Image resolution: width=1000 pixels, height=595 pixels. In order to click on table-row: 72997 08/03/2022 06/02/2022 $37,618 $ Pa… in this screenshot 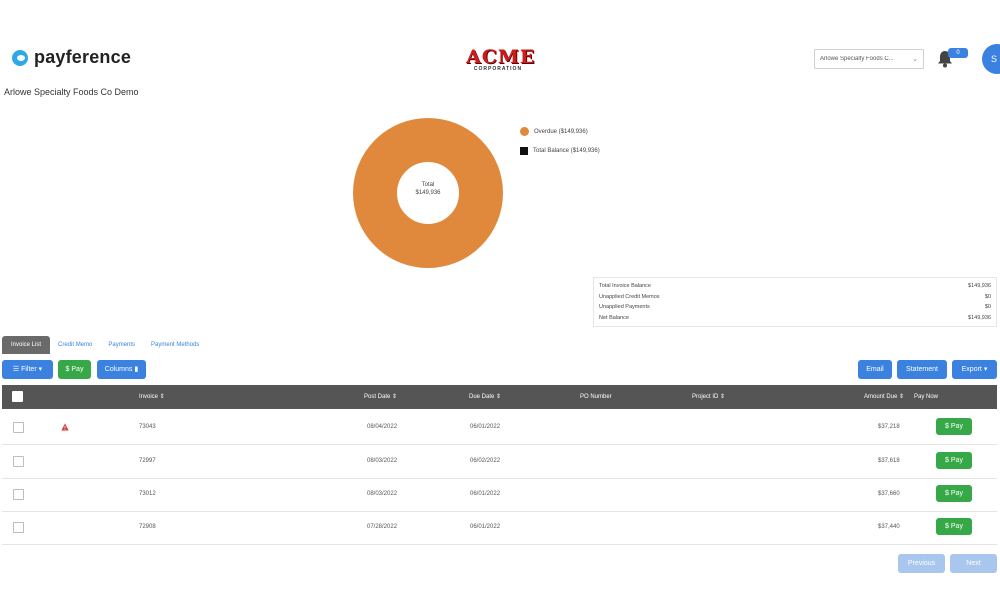, I will do `click(499, 462)`.